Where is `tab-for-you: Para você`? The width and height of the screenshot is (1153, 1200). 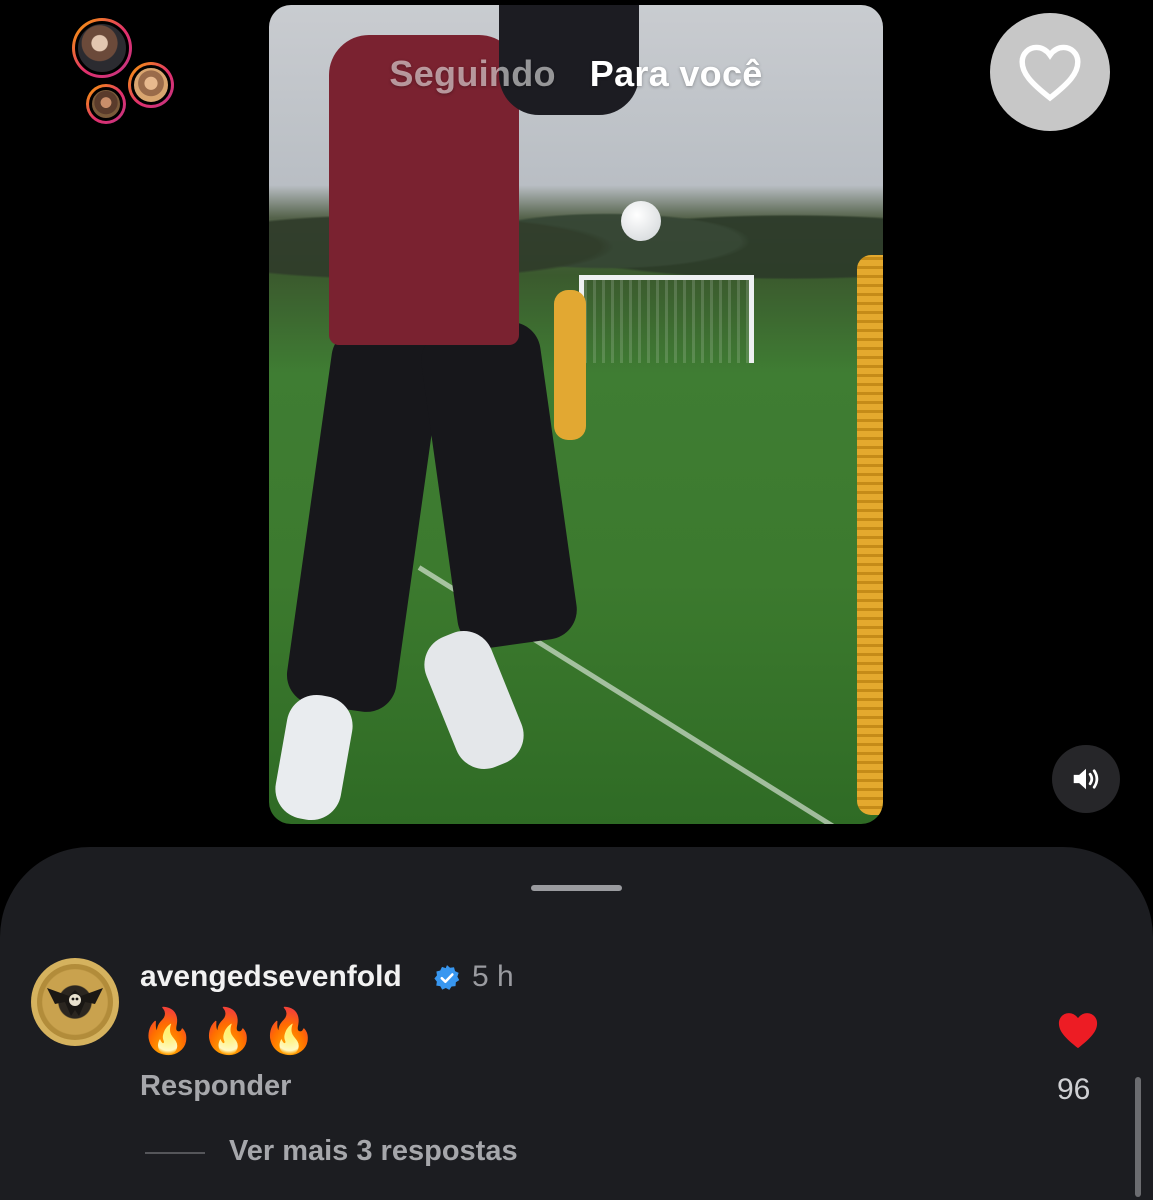 tab-for-you: Para você is located at coordinates (676, 74).